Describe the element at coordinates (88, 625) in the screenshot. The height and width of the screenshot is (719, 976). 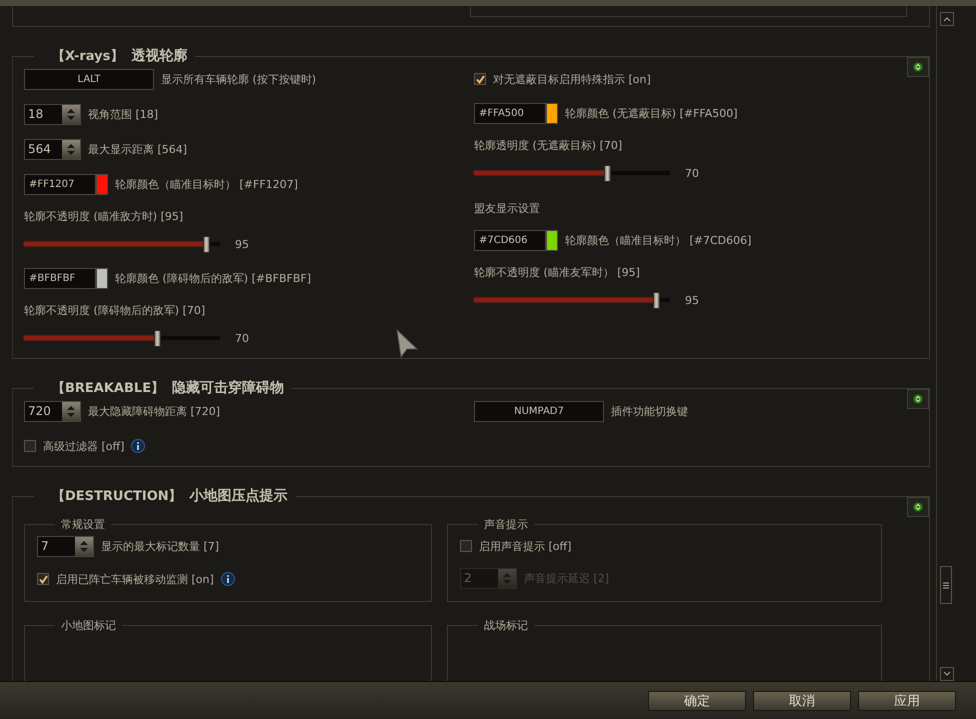
I see `group-title: 小地图标记` at that location.